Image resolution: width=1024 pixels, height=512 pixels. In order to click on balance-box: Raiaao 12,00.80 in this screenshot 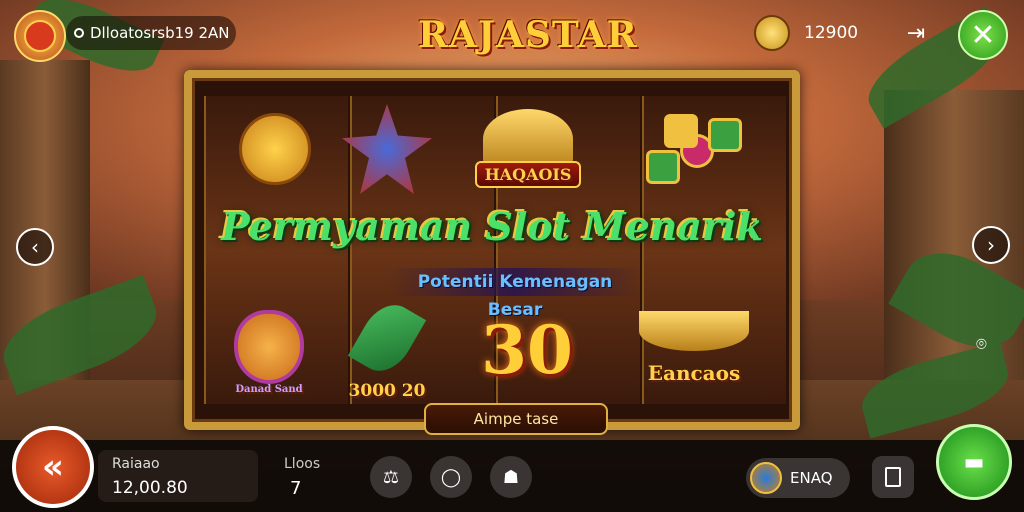, I will do `click(178, 476)`.